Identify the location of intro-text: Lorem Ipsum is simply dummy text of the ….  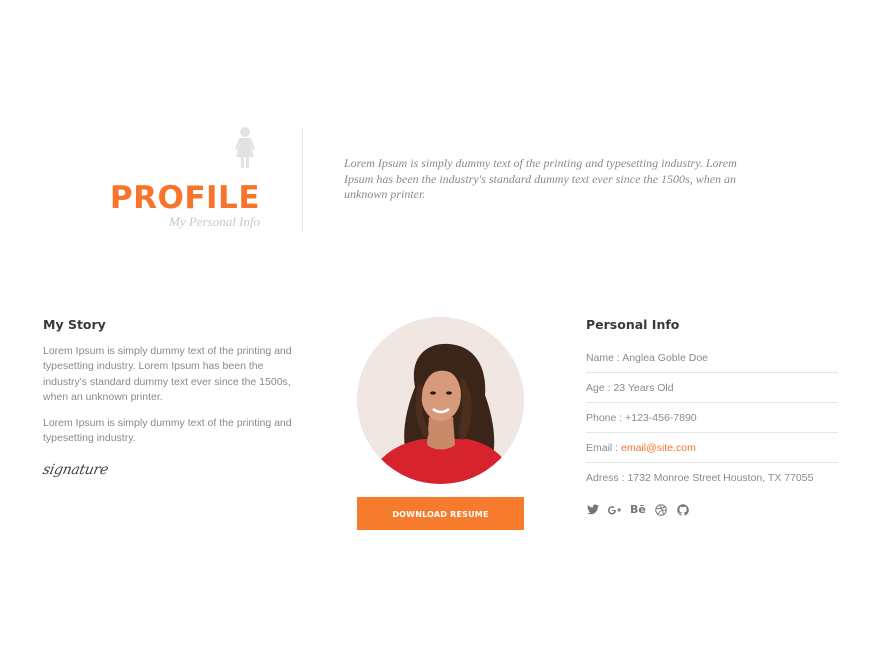
(540, 178).